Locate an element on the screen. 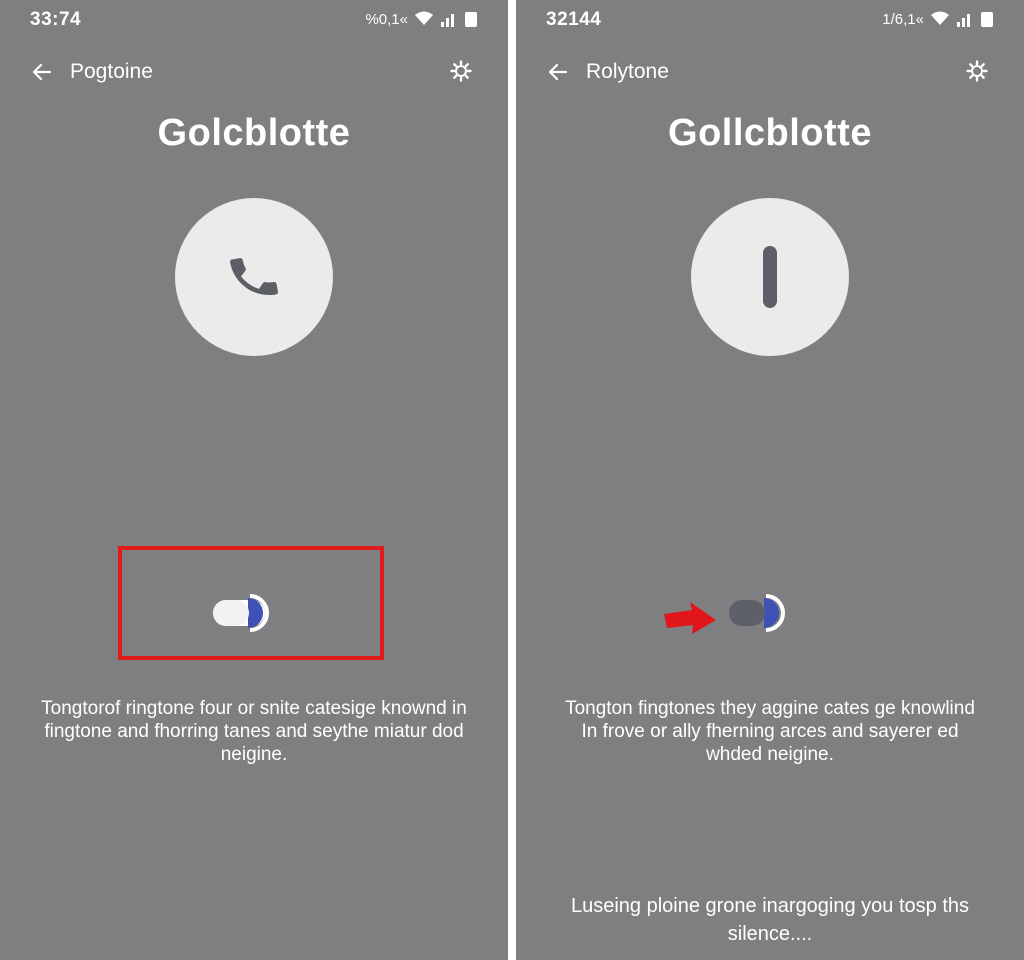 Image resolution: width=1024 pixels, height=960 pixels. page-title: Golcblotte is located at coordinates (254, 133).